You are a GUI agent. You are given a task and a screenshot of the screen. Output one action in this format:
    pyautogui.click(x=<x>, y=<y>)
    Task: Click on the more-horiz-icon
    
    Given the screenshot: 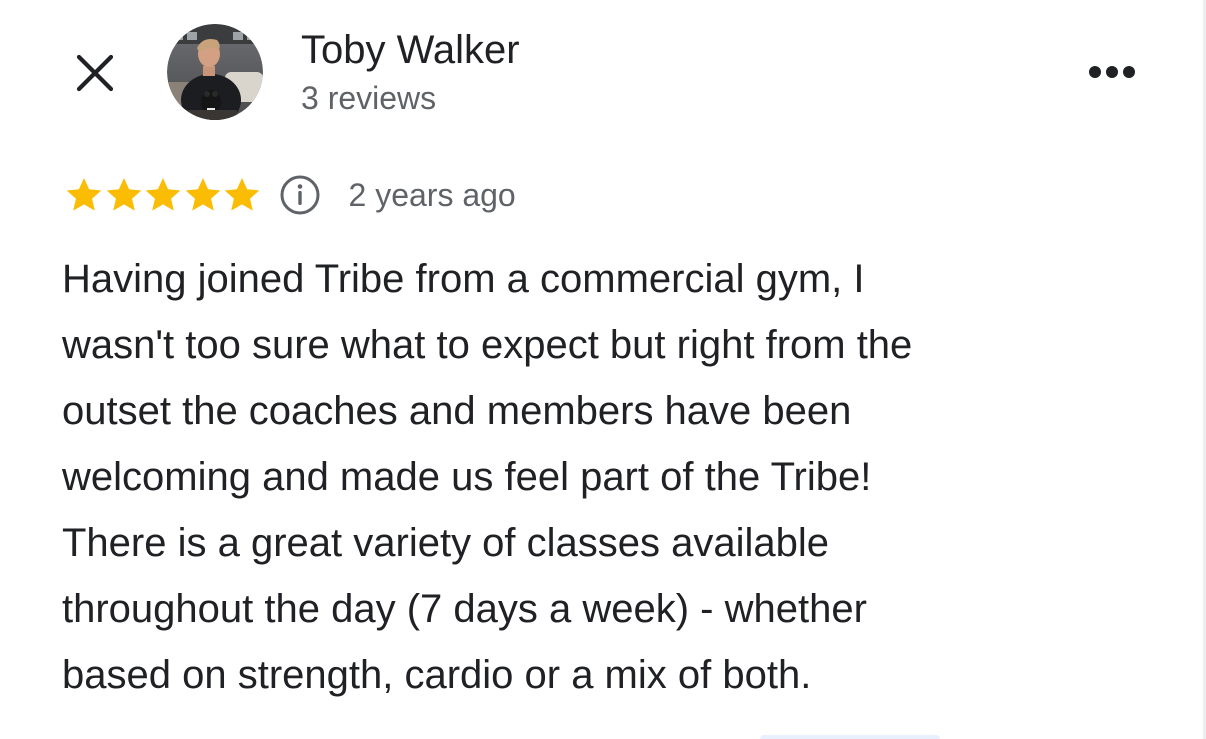 What is the action you would take?
    pyautogui.click(x=1112, y=72)
    